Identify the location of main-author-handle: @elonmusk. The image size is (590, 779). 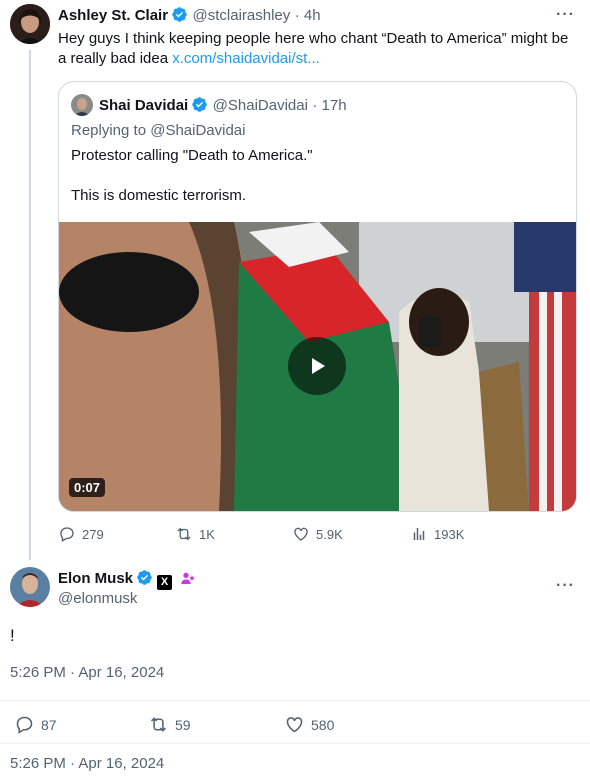
(97, 598).